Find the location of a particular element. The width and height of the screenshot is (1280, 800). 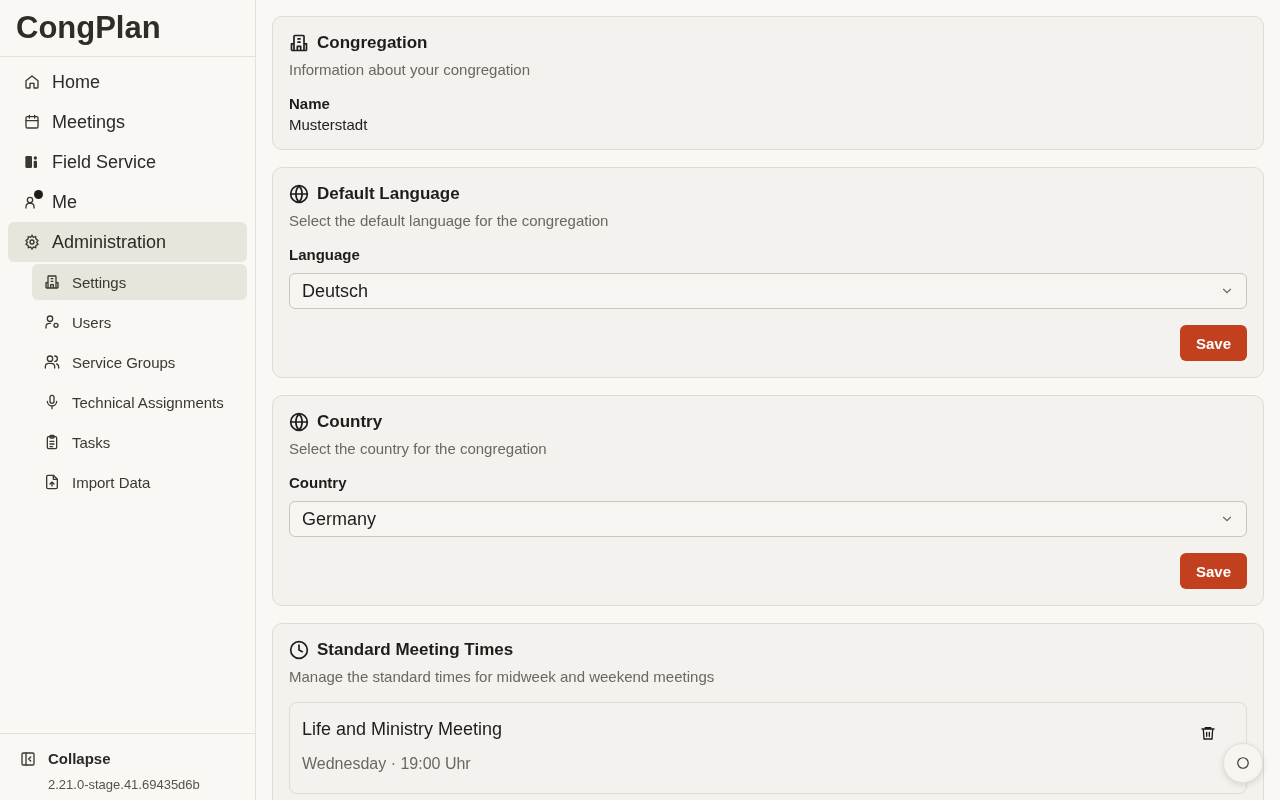

user-icon is located at coordinates (52, 322).